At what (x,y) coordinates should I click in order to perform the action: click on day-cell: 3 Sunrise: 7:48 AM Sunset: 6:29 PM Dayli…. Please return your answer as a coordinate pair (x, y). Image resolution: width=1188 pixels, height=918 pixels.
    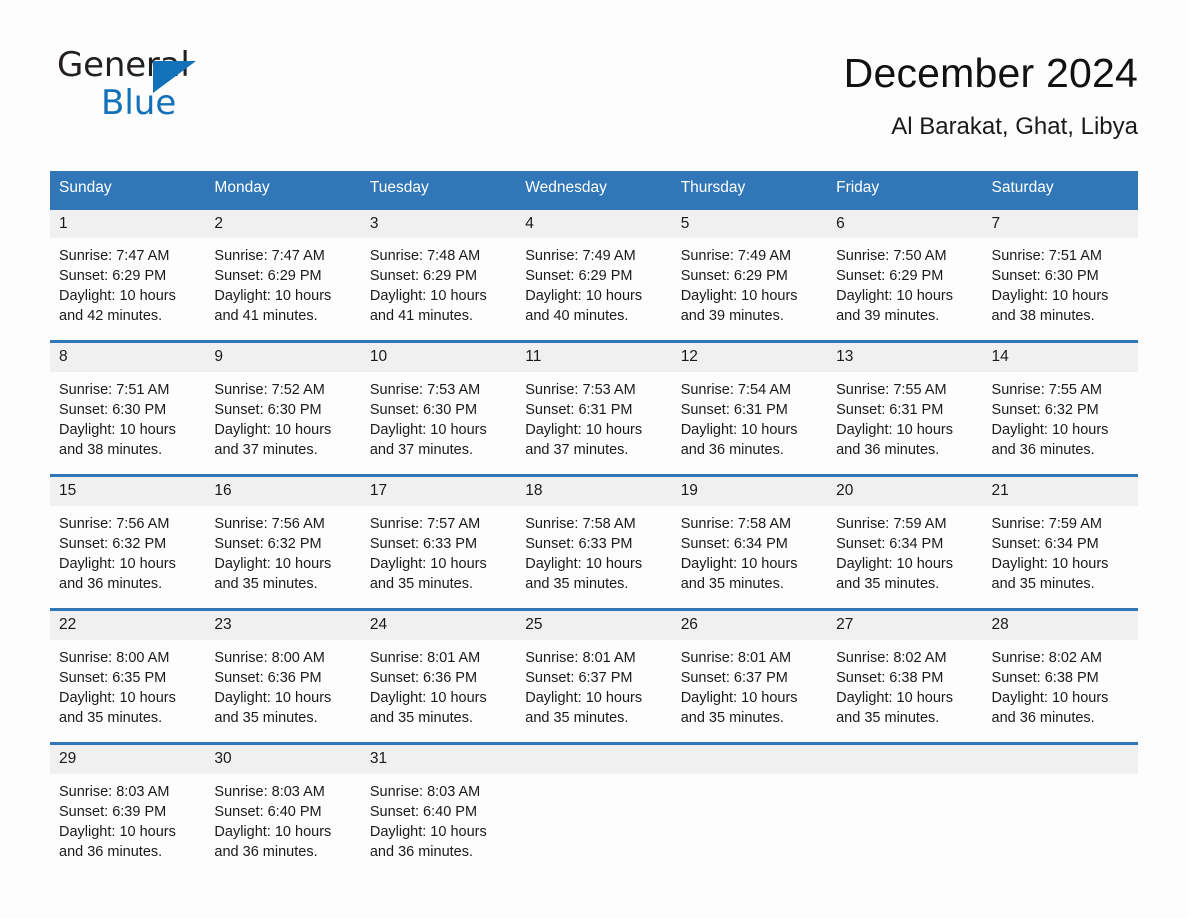
    Looking at the image, I should click on (438, 274).